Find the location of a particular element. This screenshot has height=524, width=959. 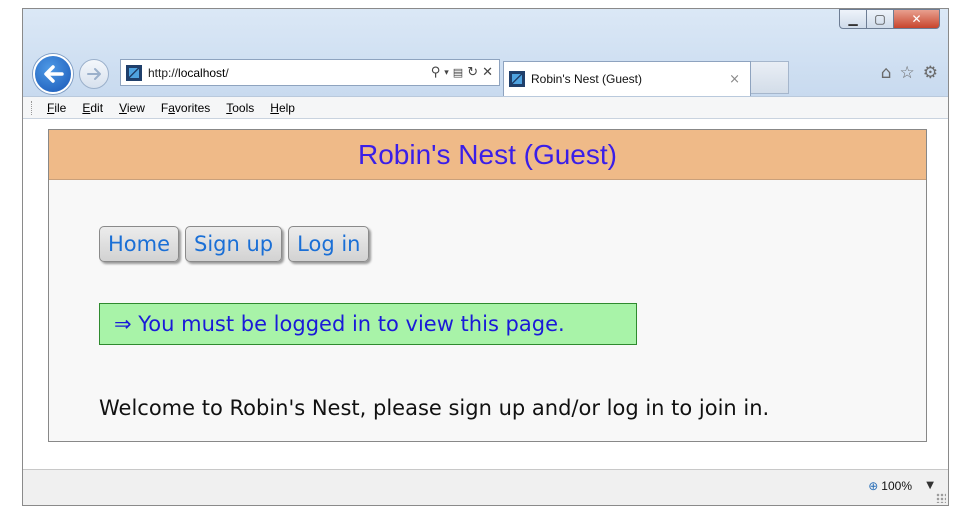

browser-command-icons: ⌂ ☆ ⚙ is located at coordinates (909, 73).